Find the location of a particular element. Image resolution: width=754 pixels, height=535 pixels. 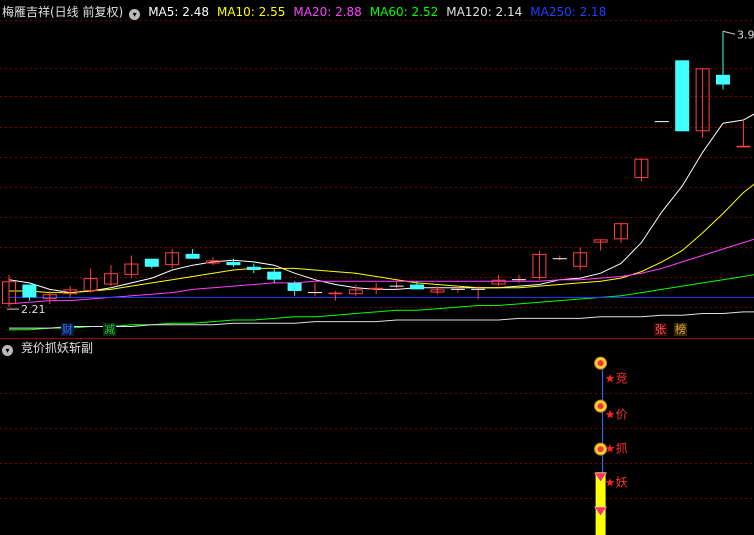

signal-label: 抓 is located at coordinates (622, 448).